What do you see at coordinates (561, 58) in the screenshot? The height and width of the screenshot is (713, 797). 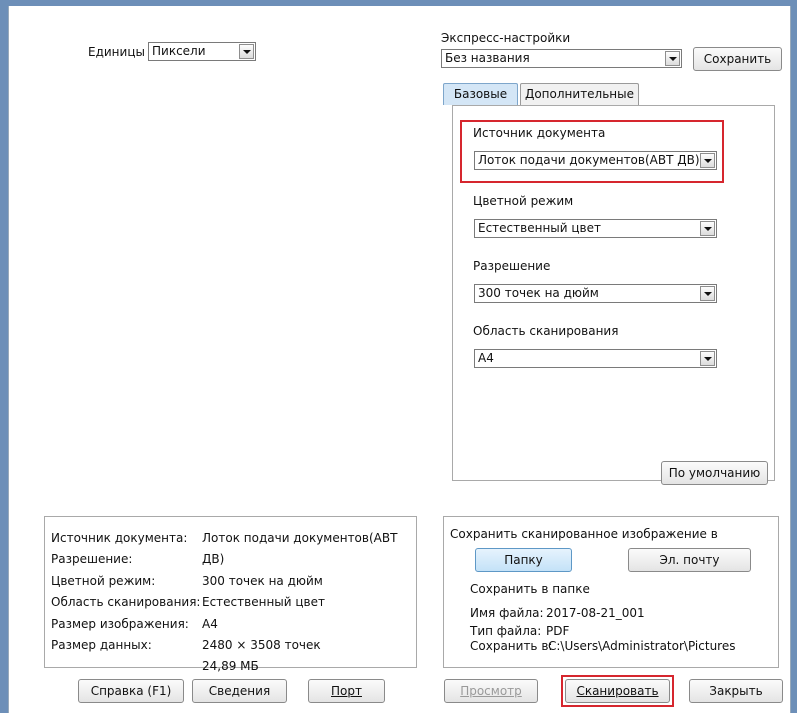 I see `express-select: Без названия` at bounding box center [561, 58].